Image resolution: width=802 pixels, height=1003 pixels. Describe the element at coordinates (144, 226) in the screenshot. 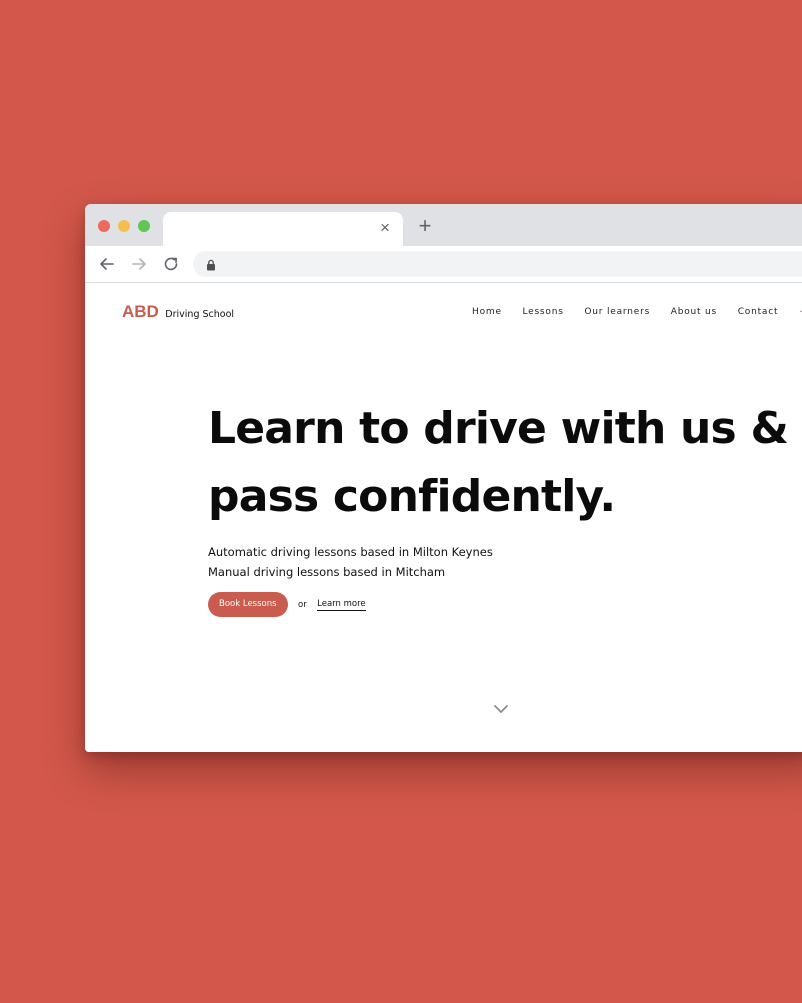

I see `maximize-window-button` at that location.